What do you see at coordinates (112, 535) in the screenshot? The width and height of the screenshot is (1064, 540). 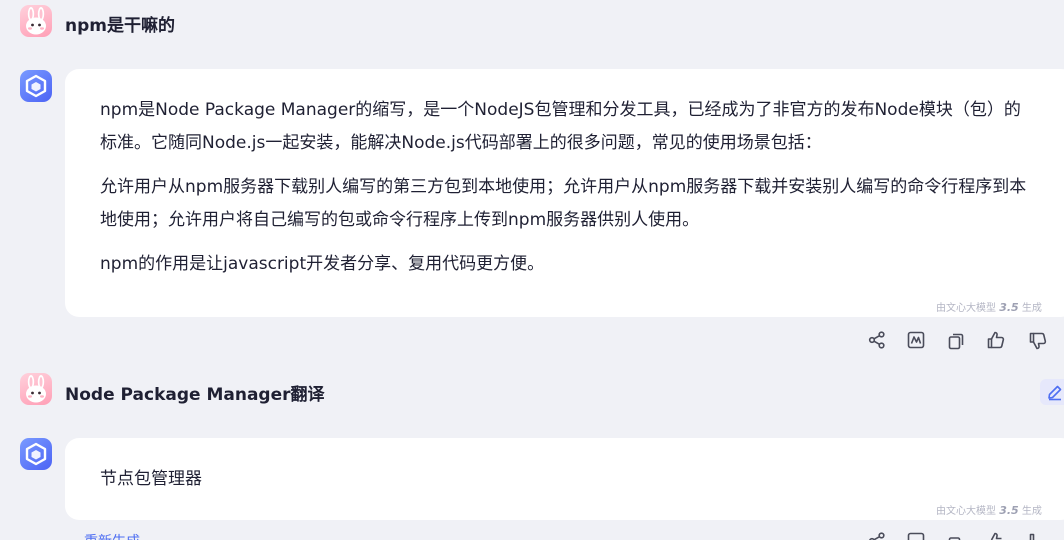 I see `regenerate-button: 重新生成` at bounding box center [112, 535].